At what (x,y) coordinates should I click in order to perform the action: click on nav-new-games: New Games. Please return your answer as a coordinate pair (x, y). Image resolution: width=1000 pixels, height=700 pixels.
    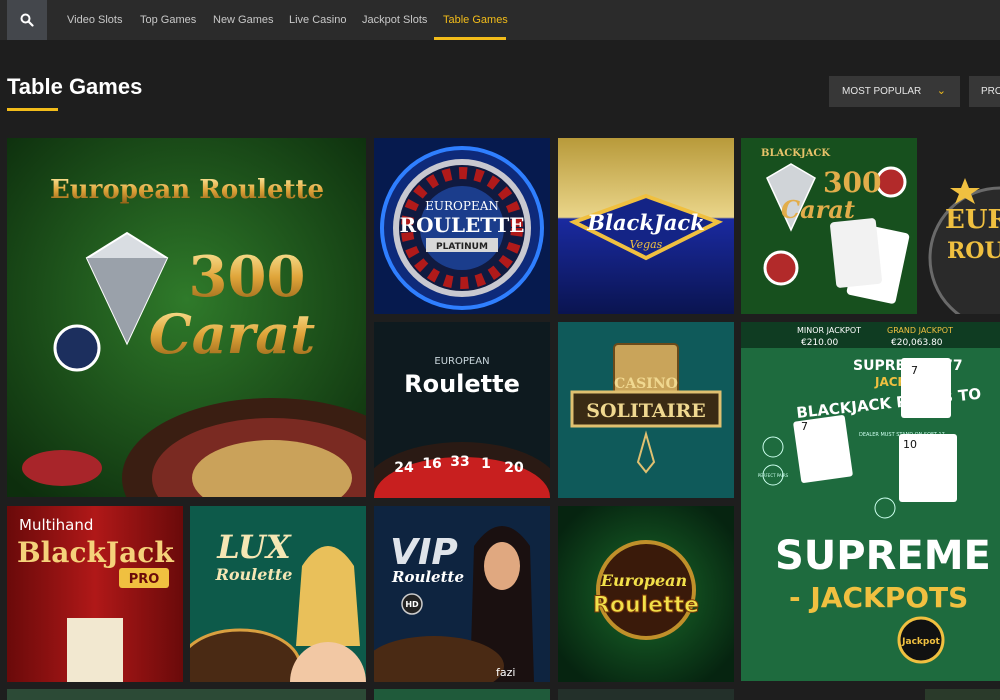
    Looking at the image, I should click on (243, 20).